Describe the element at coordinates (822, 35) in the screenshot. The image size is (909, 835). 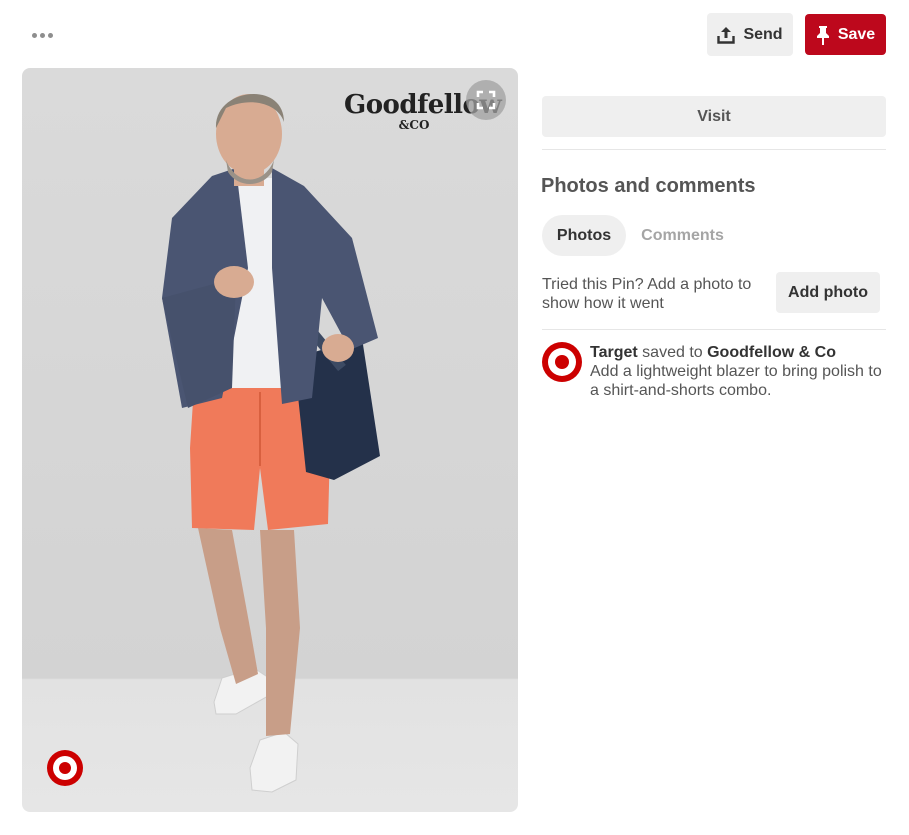
I see `pushpin-icon` at that location.